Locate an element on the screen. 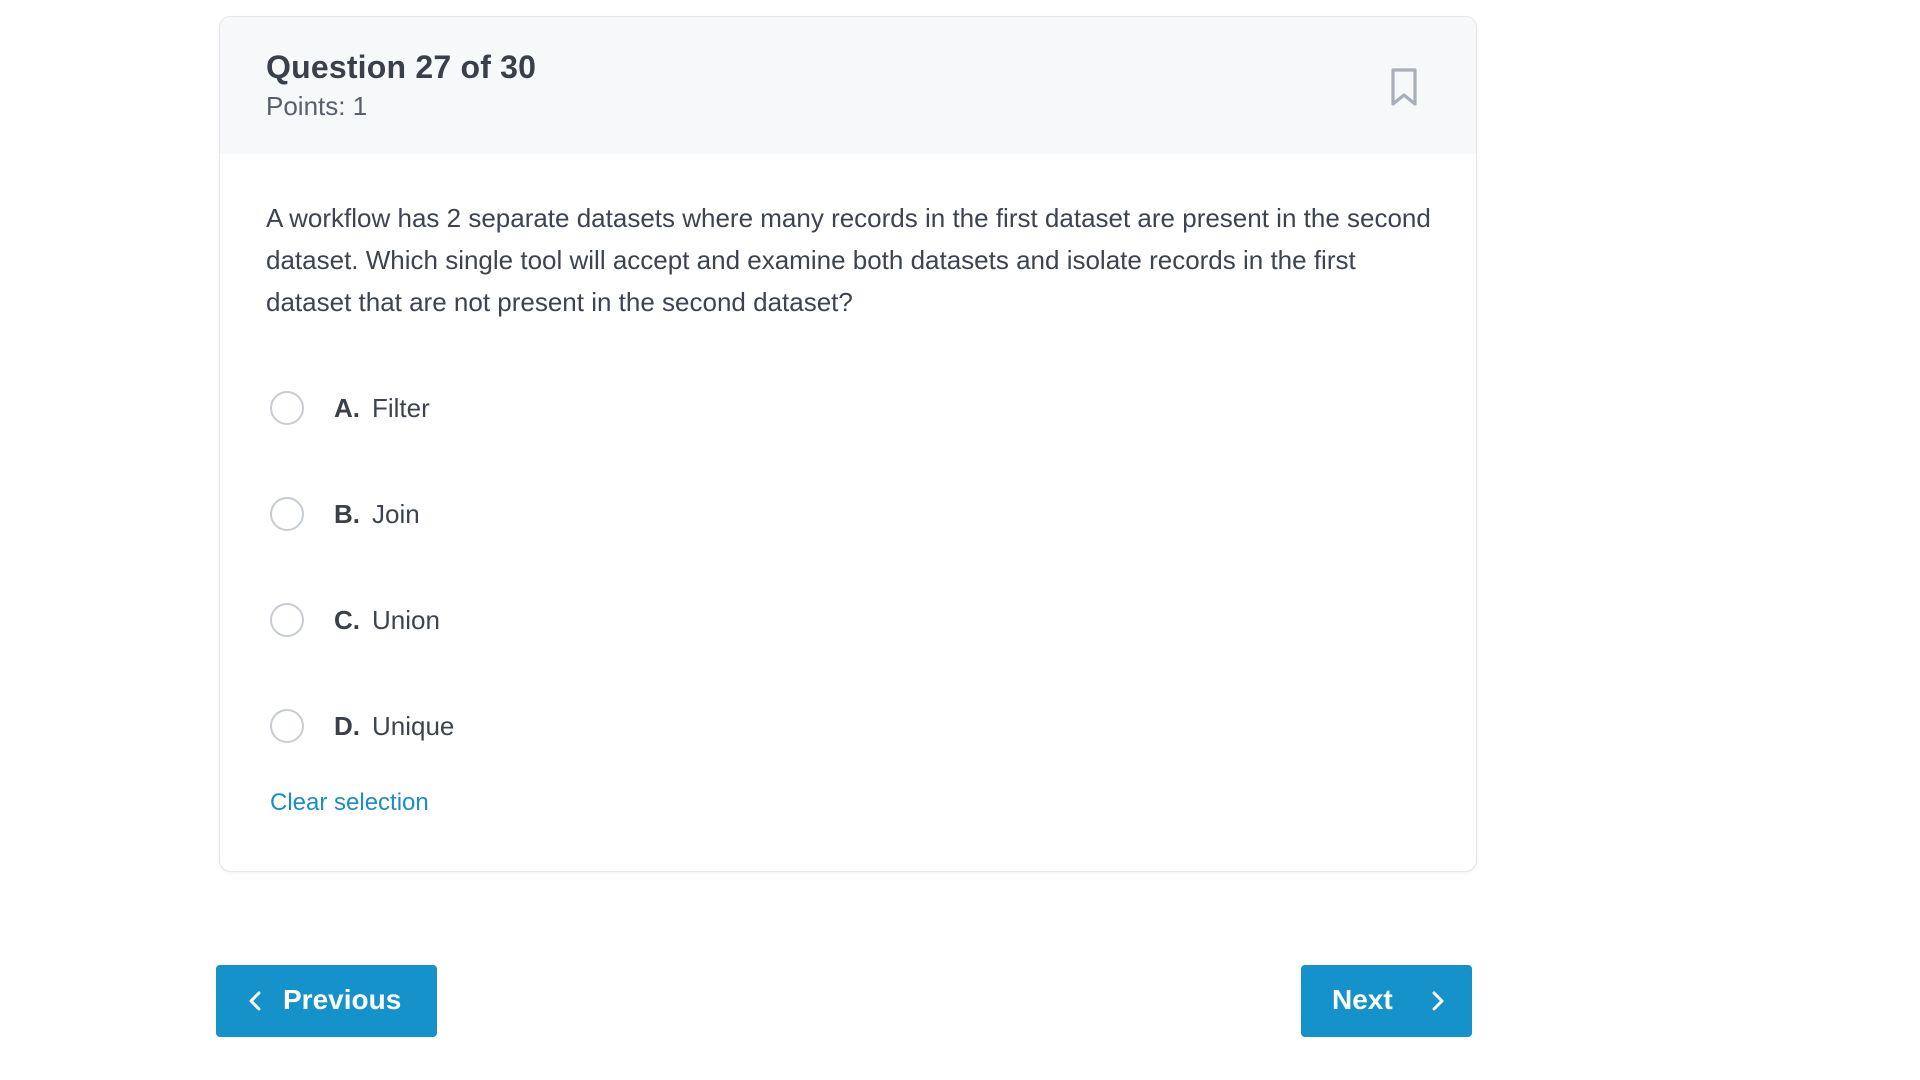  chevron-left-icon is located at coordinates (255, 1001).